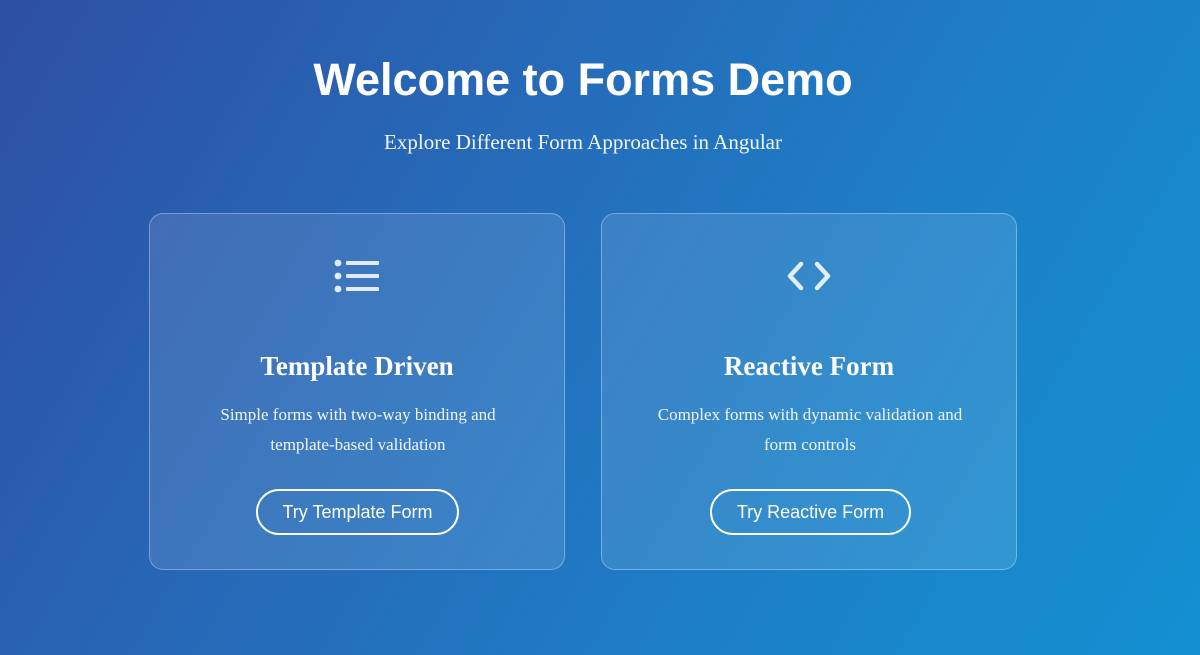 The width and height of the screenshot is (1200, 655). What do you see at coordinates (810, 512) in the screenshot?
I see `try-reactive-form-button: Try Reactive Form` at bounding box center [810, 512].